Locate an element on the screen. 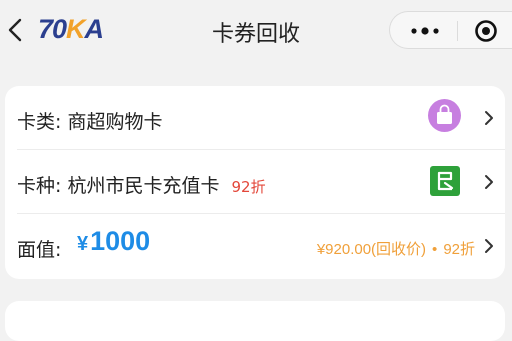 The image size is (512, 341). currency-symbol: ¥ is located at coordinates (83, 244).